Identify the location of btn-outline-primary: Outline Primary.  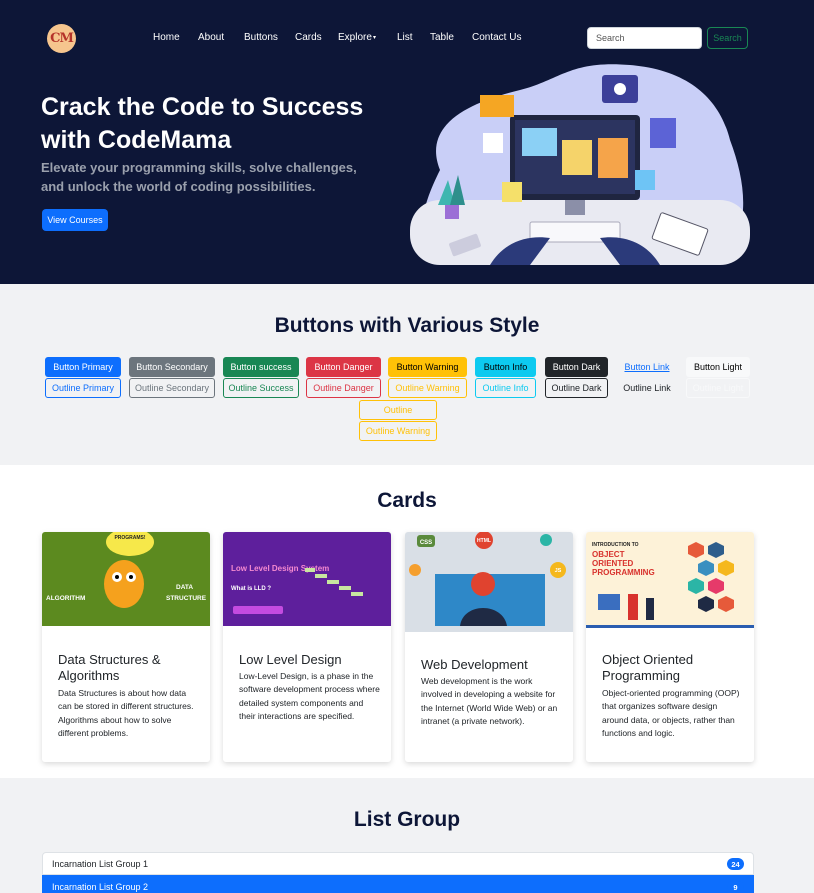
(83, 388).